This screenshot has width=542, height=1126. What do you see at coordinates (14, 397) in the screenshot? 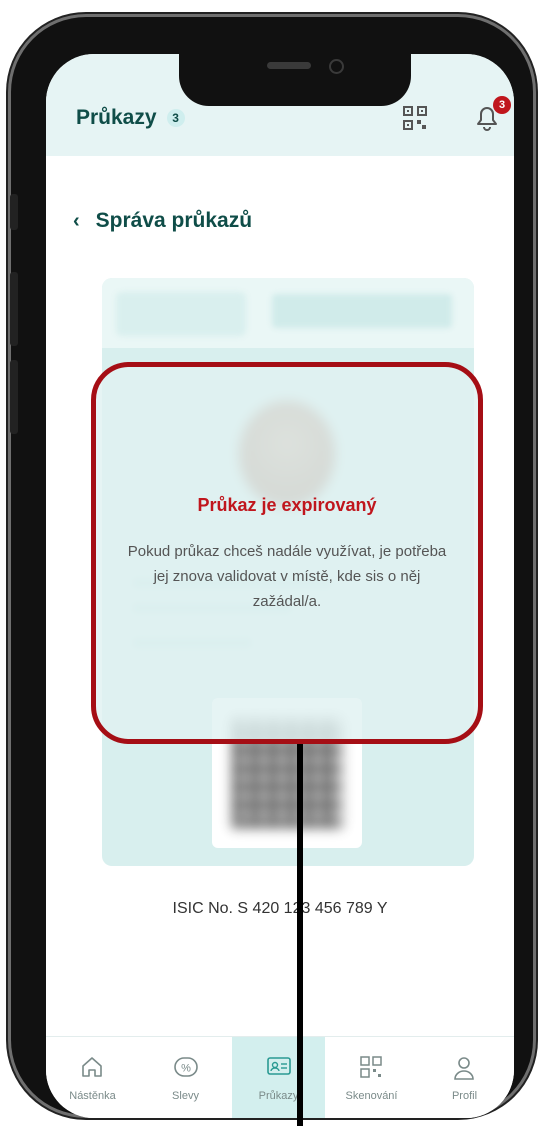
I see `volume-down-button` at bounding box center [14, 397].